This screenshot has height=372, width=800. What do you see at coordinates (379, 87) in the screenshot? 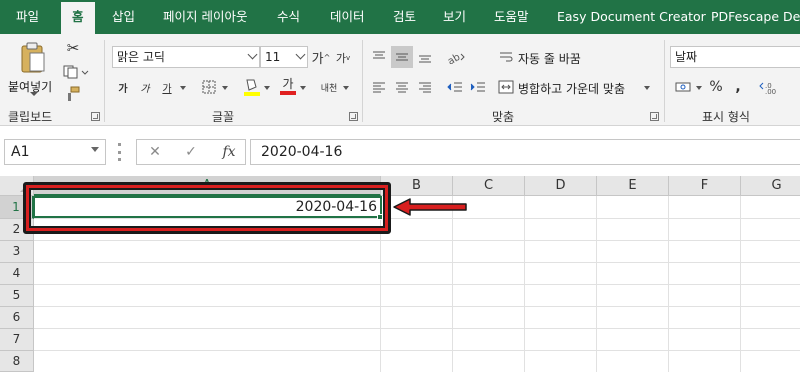
I see `align-left-icon` at bounding box center [379, 87].